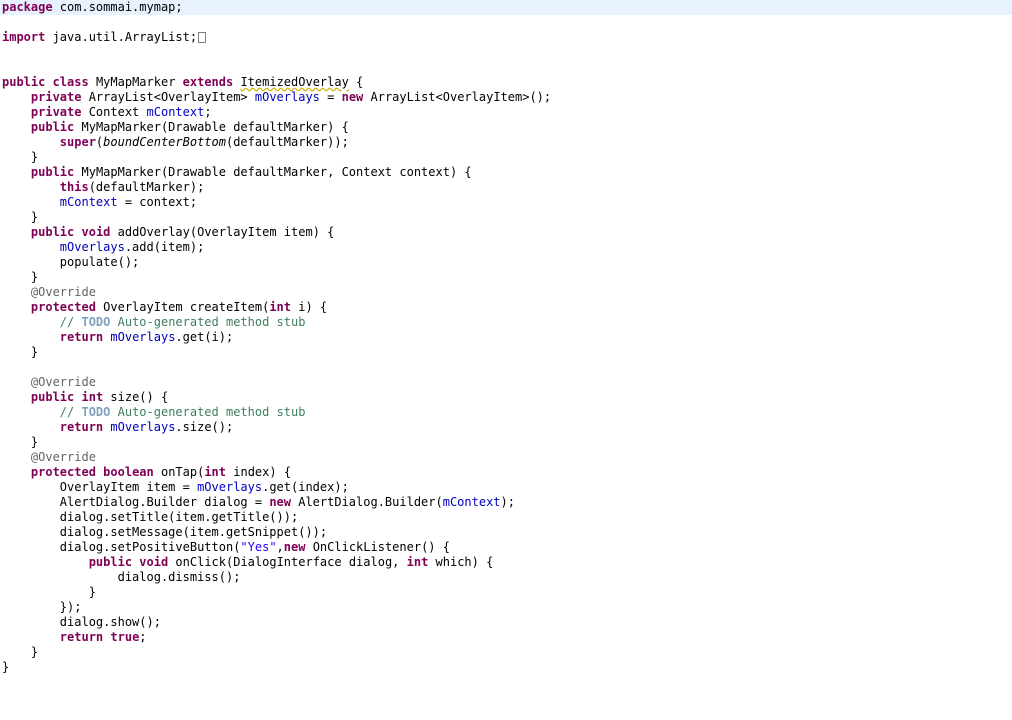 Image resolution: width=1012 pixels, height=720 pixels. What do you see at coordinates (70, 412) in the screenshot?
I see `code-token: //` at bounding box center [70, 412].